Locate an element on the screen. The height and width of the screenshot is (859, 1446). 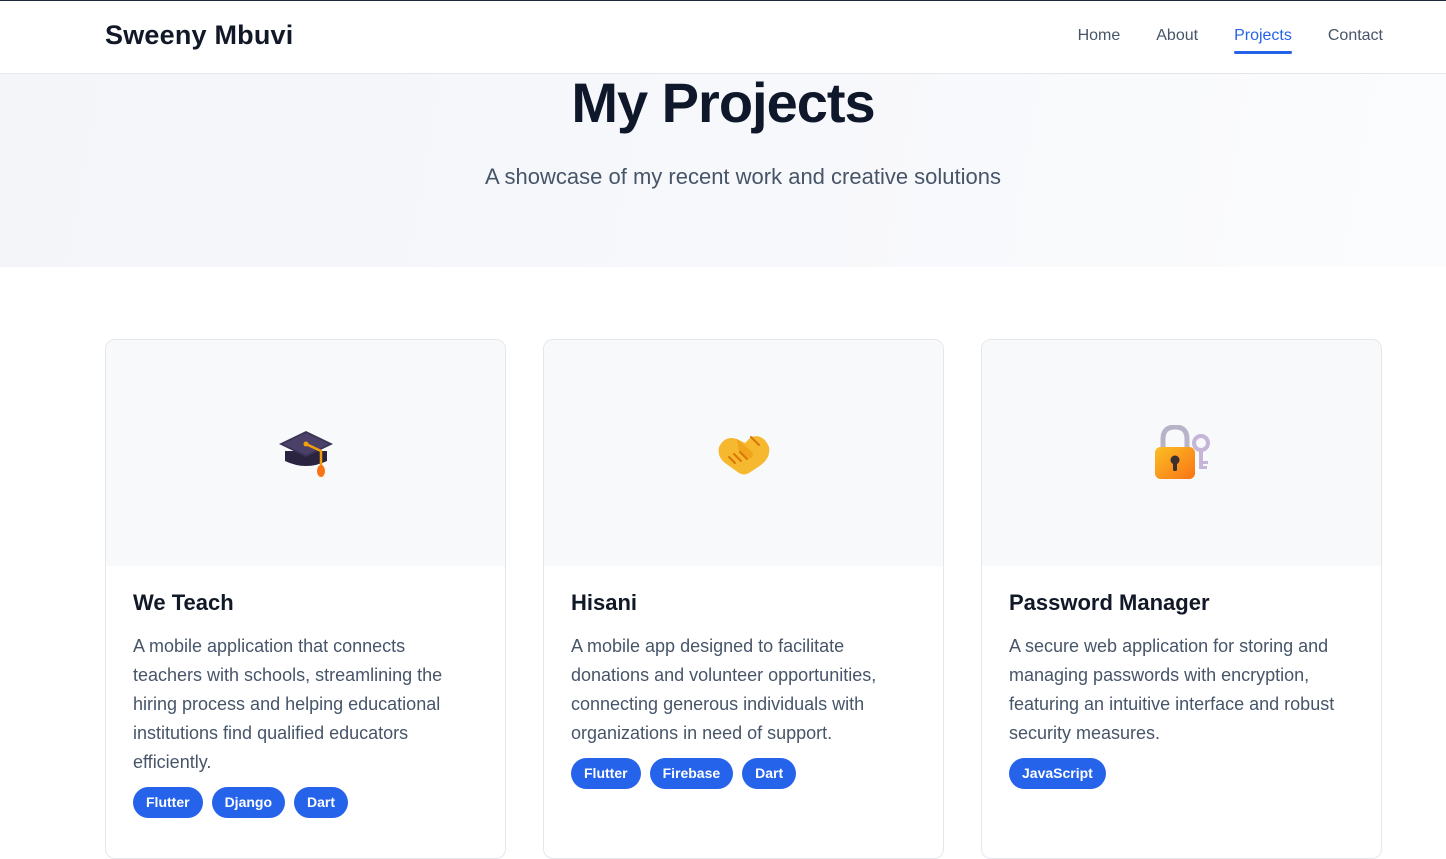
tag-list: Flutter Firebase Dart is located at coordinates (743, 773).